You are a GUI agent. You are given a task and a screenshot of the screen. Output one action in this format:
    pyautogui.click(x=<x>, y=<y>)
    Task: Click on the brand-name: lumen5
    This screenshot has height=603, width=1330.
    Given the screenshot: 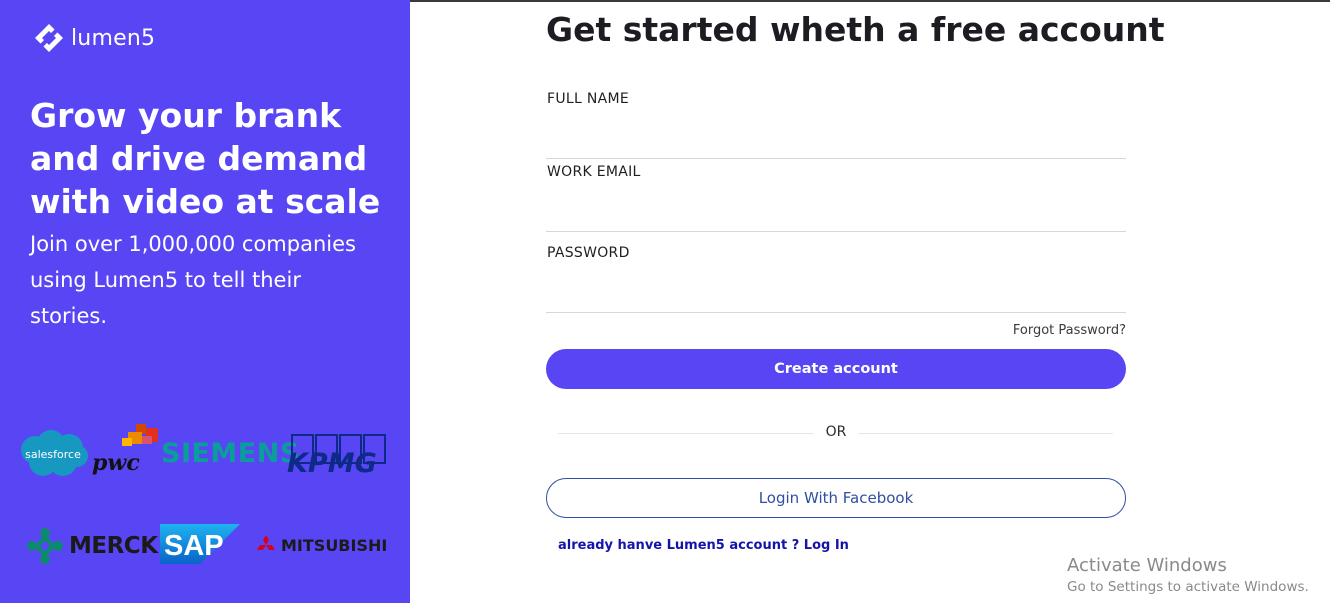 What is the action you would take?
    pyautogui.click(x=113, y=38)
    